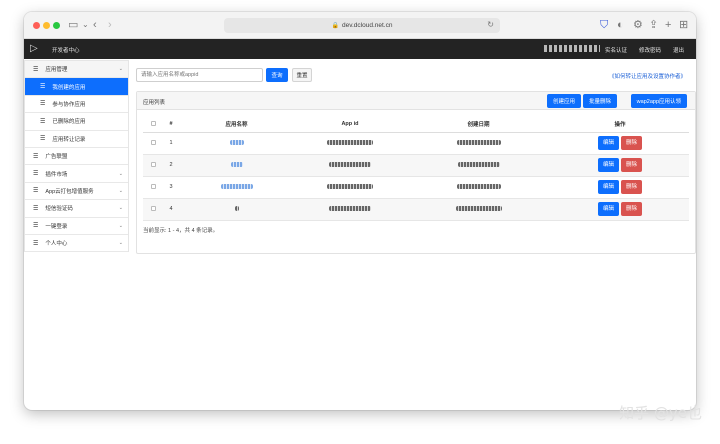 Image resolution: width=720 pixels, height=444 pixels. Describe the element at coordinates (563, 101) in the screenshot. I see `create-app-button: 创建应用` at that location.